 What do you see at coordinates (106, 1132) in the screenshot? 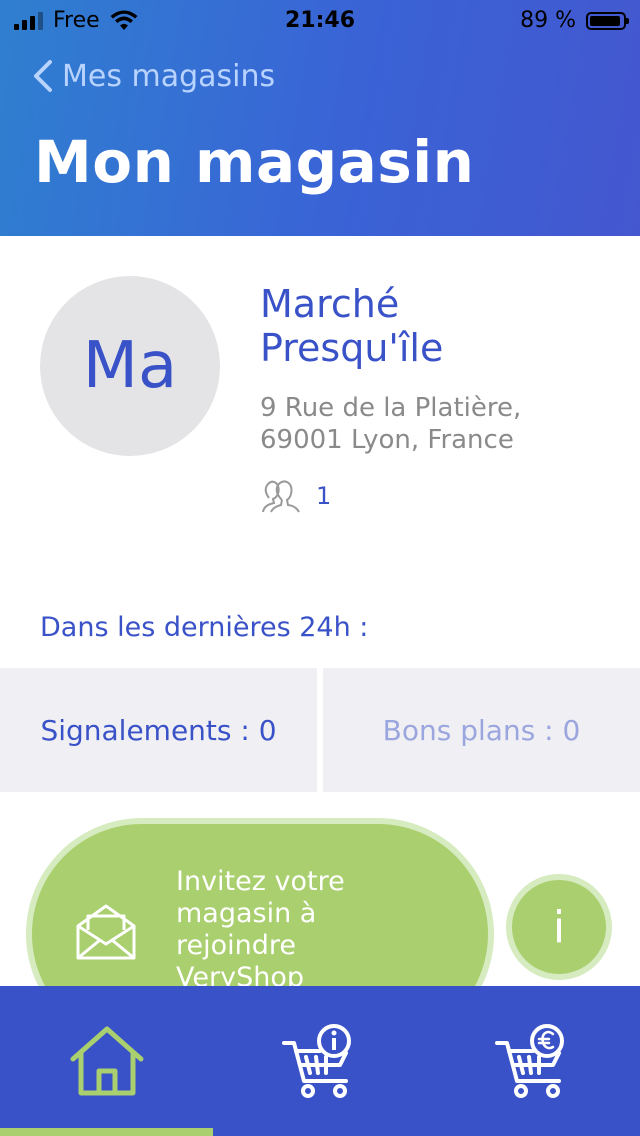
I see `active-tab-indicator` at bounding box center [106, 1132].